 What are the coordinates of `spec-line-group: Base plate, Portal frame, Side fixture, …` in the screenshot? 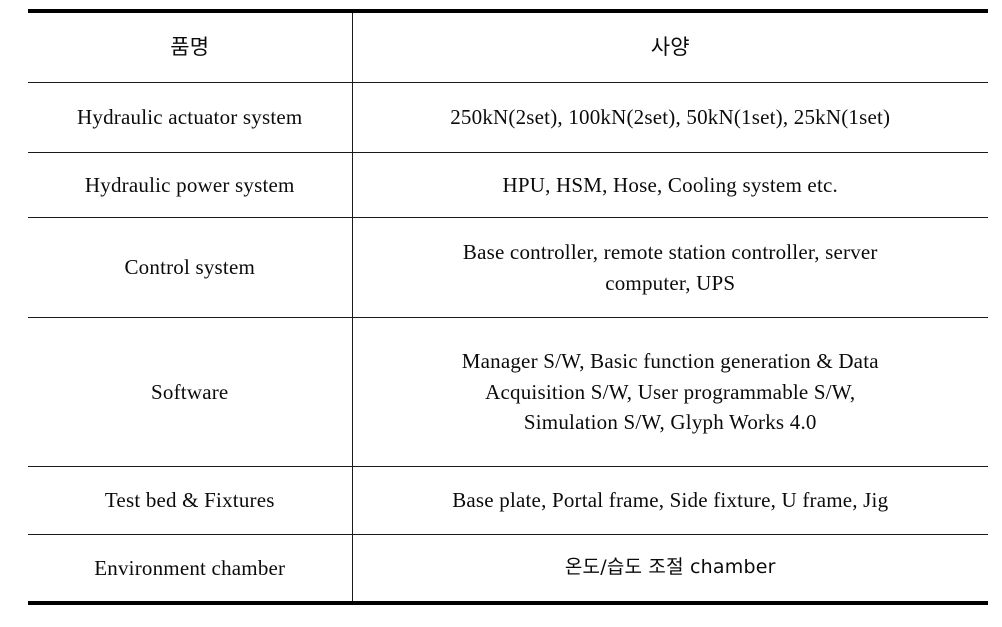 It's located at (671, 500).